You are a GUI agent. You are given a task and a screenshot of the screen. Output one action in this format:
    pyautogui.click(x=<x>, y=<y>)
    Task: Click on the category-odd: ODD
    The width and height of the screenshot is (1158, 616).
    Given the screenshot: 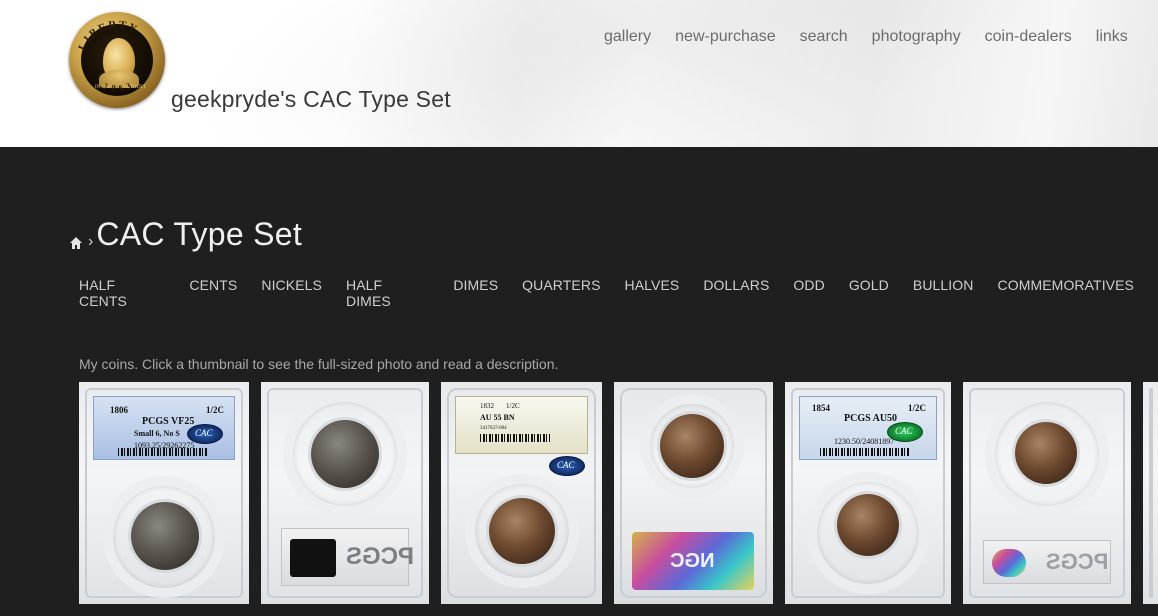 What is the action you would take?
    pyautogui.click(x=808, y=293)
    